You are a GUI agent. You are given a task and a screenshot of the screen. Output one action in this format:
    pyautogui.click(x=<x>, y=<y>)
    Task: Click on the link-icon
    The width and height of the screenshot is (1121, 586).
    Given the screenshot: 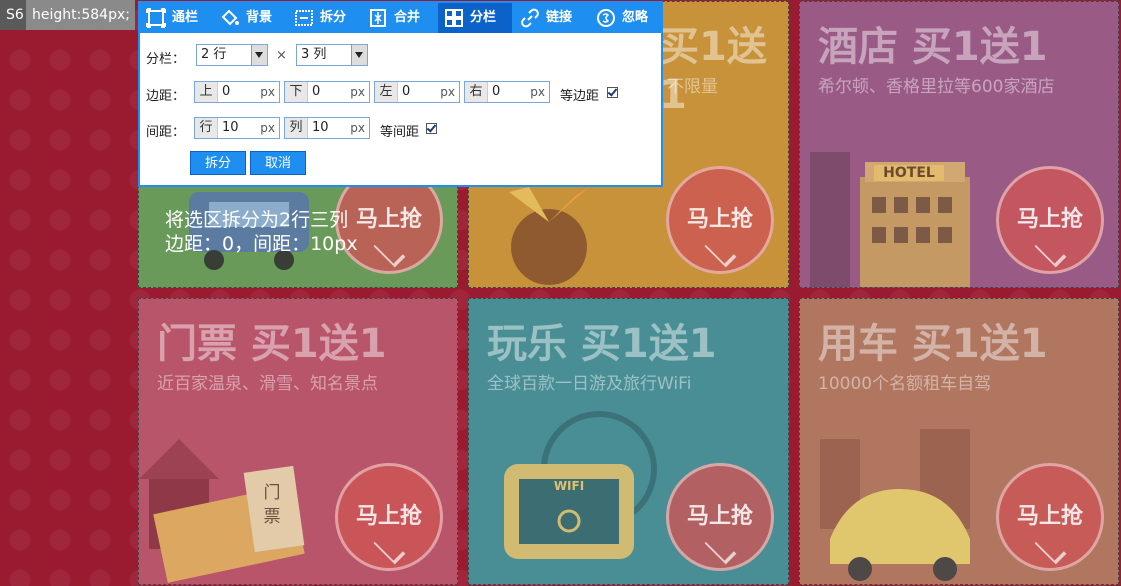 What is the action you would take?
    pyautogui.click(x=530, y=18)
    